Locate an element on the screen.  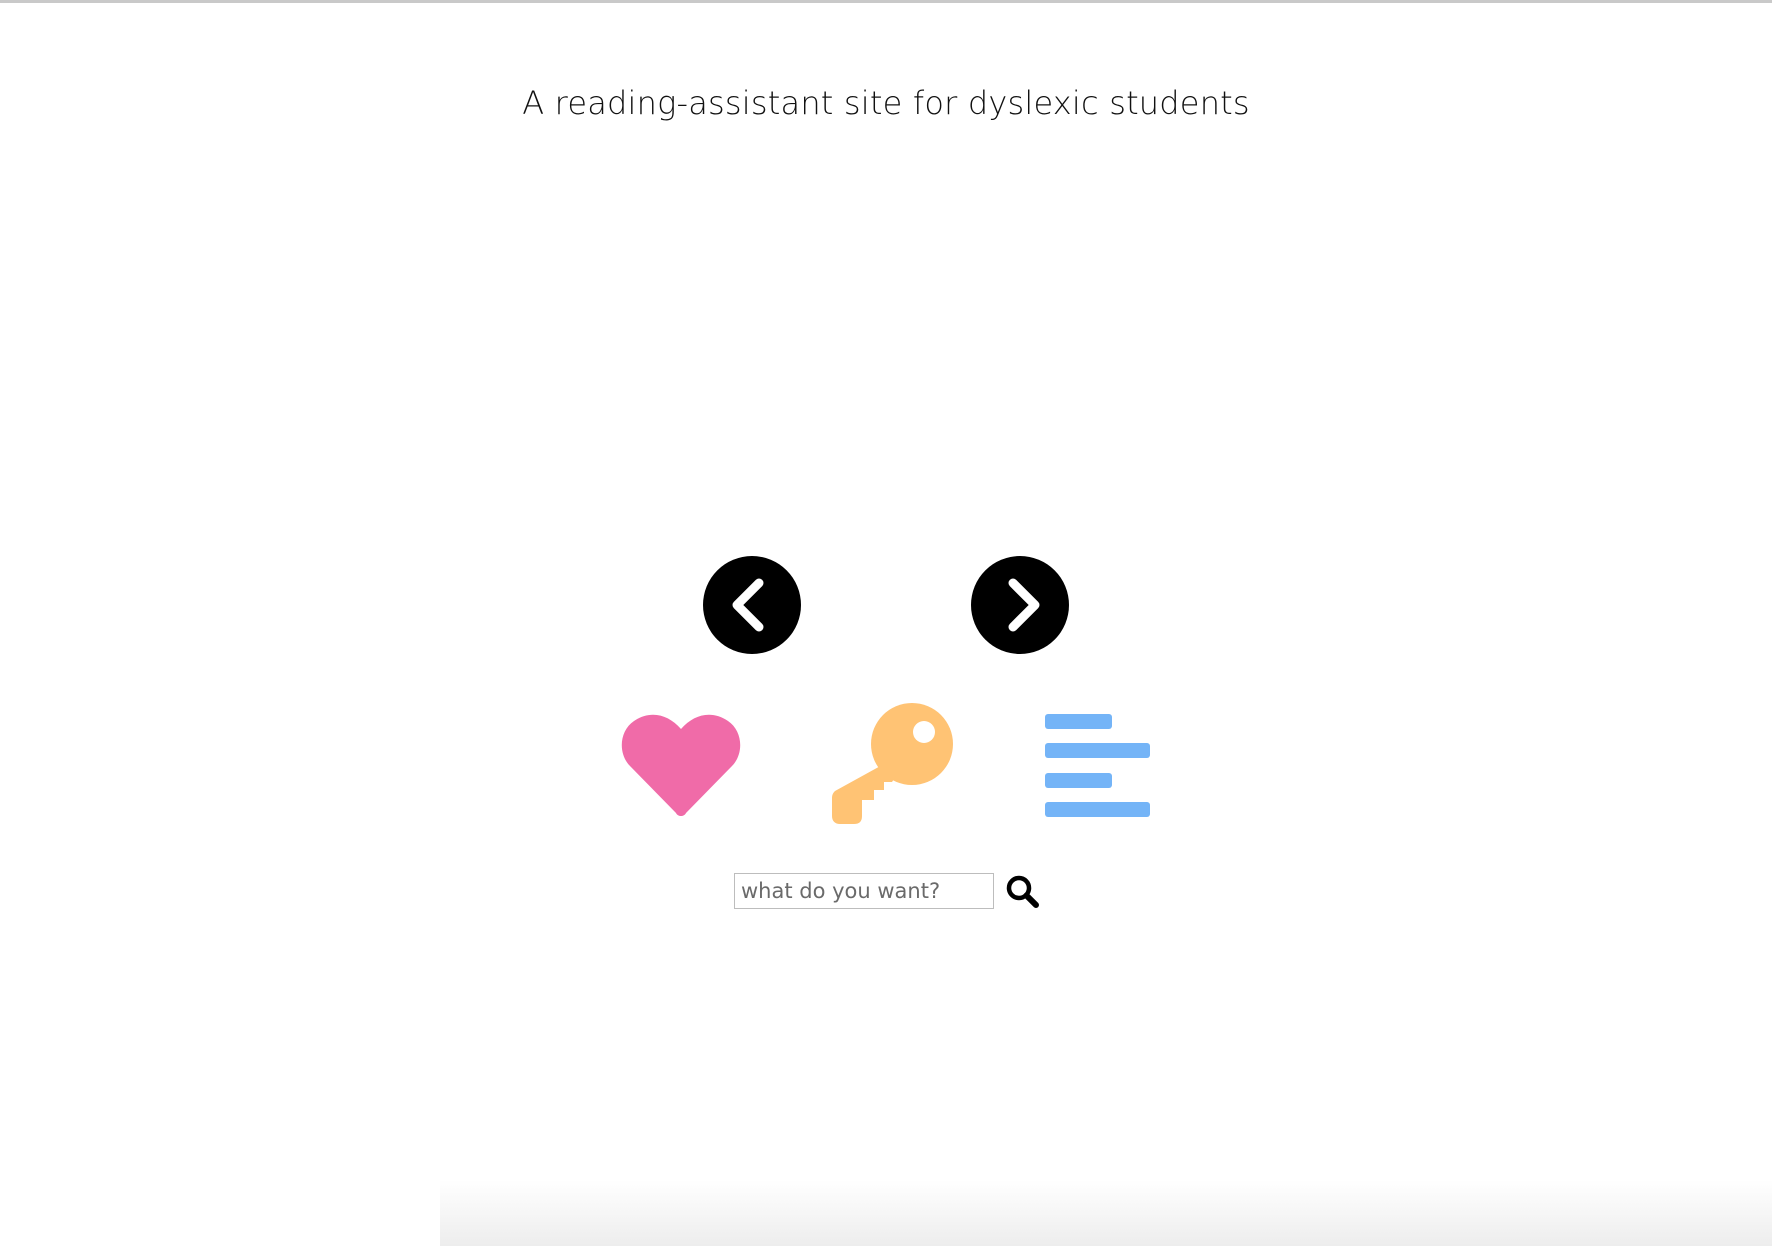
next-button is located at coordinates (1020, 605).